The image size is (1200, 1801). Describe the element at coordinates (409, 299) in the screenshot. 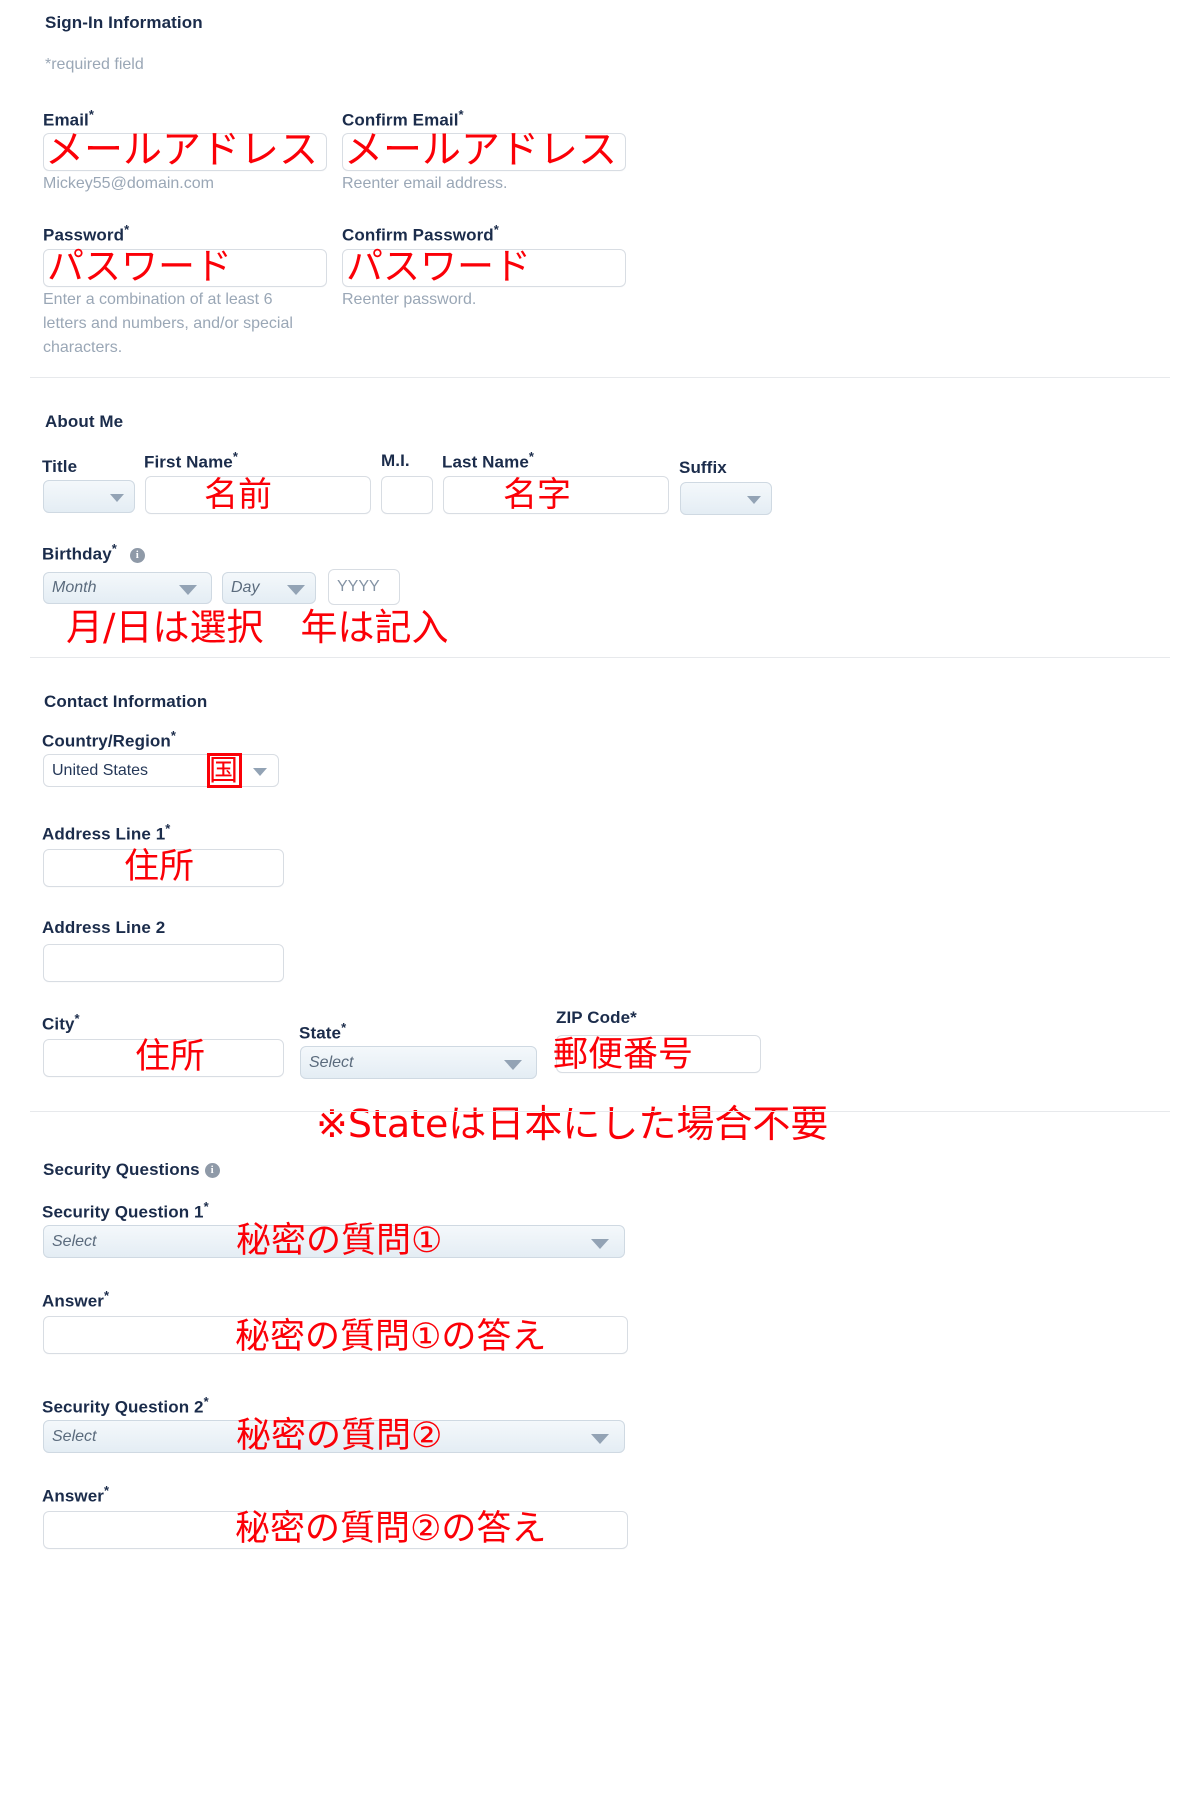

I see `confirm-password-hint: Reenter password.` at that location.